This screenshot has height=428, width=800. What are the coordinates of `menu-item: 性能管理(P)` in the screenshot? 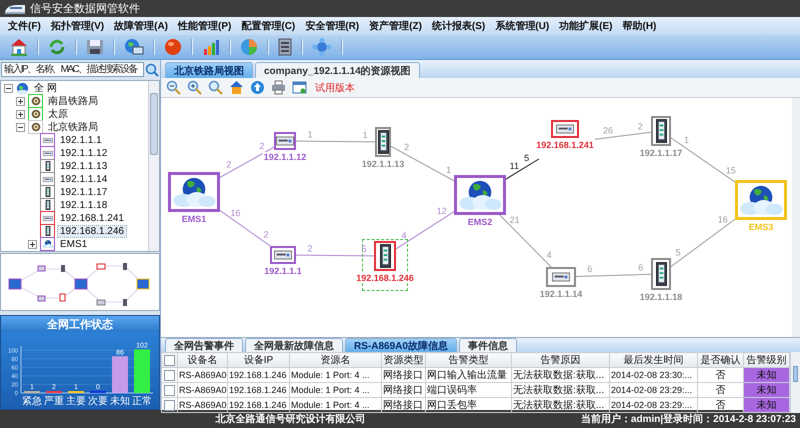 It's located at (205, 26).